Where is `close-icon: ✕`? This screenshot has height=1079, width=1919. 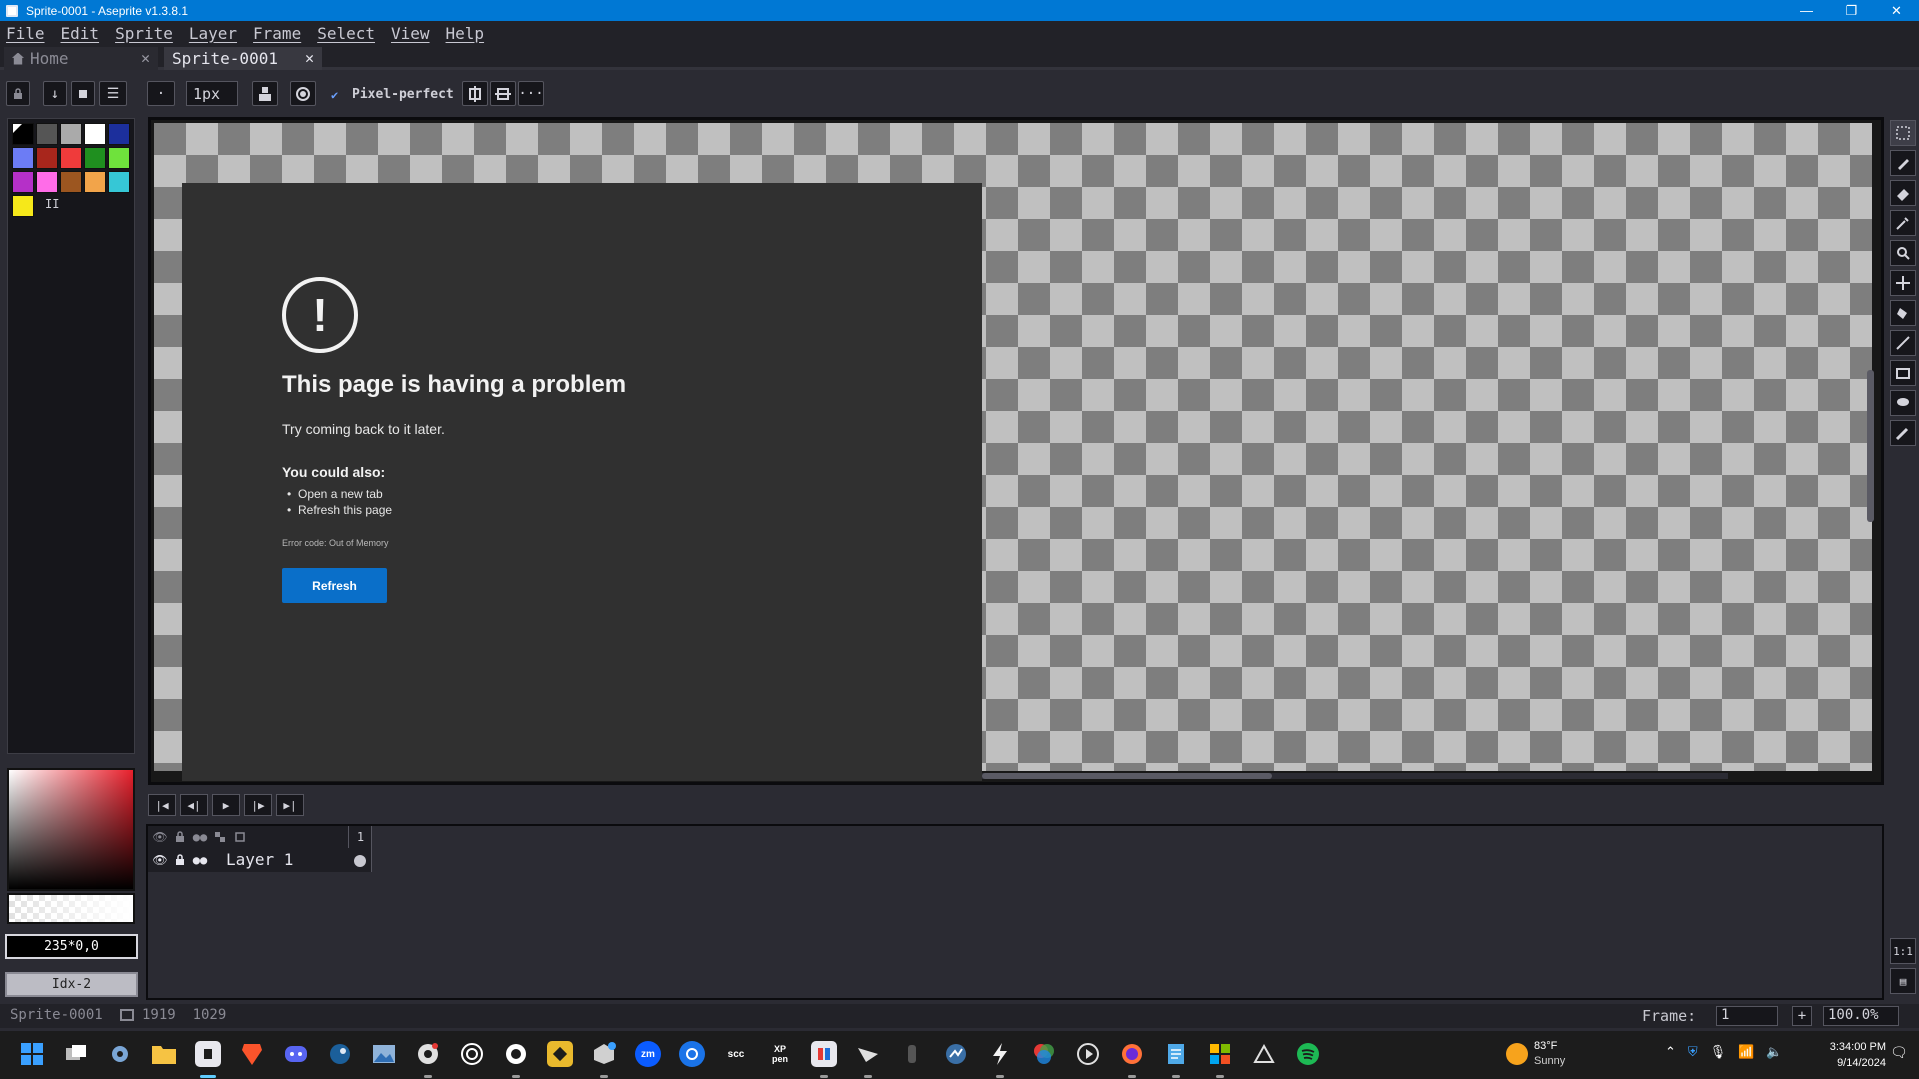
close-icon: ✕ is located at coordinates (309, 58).